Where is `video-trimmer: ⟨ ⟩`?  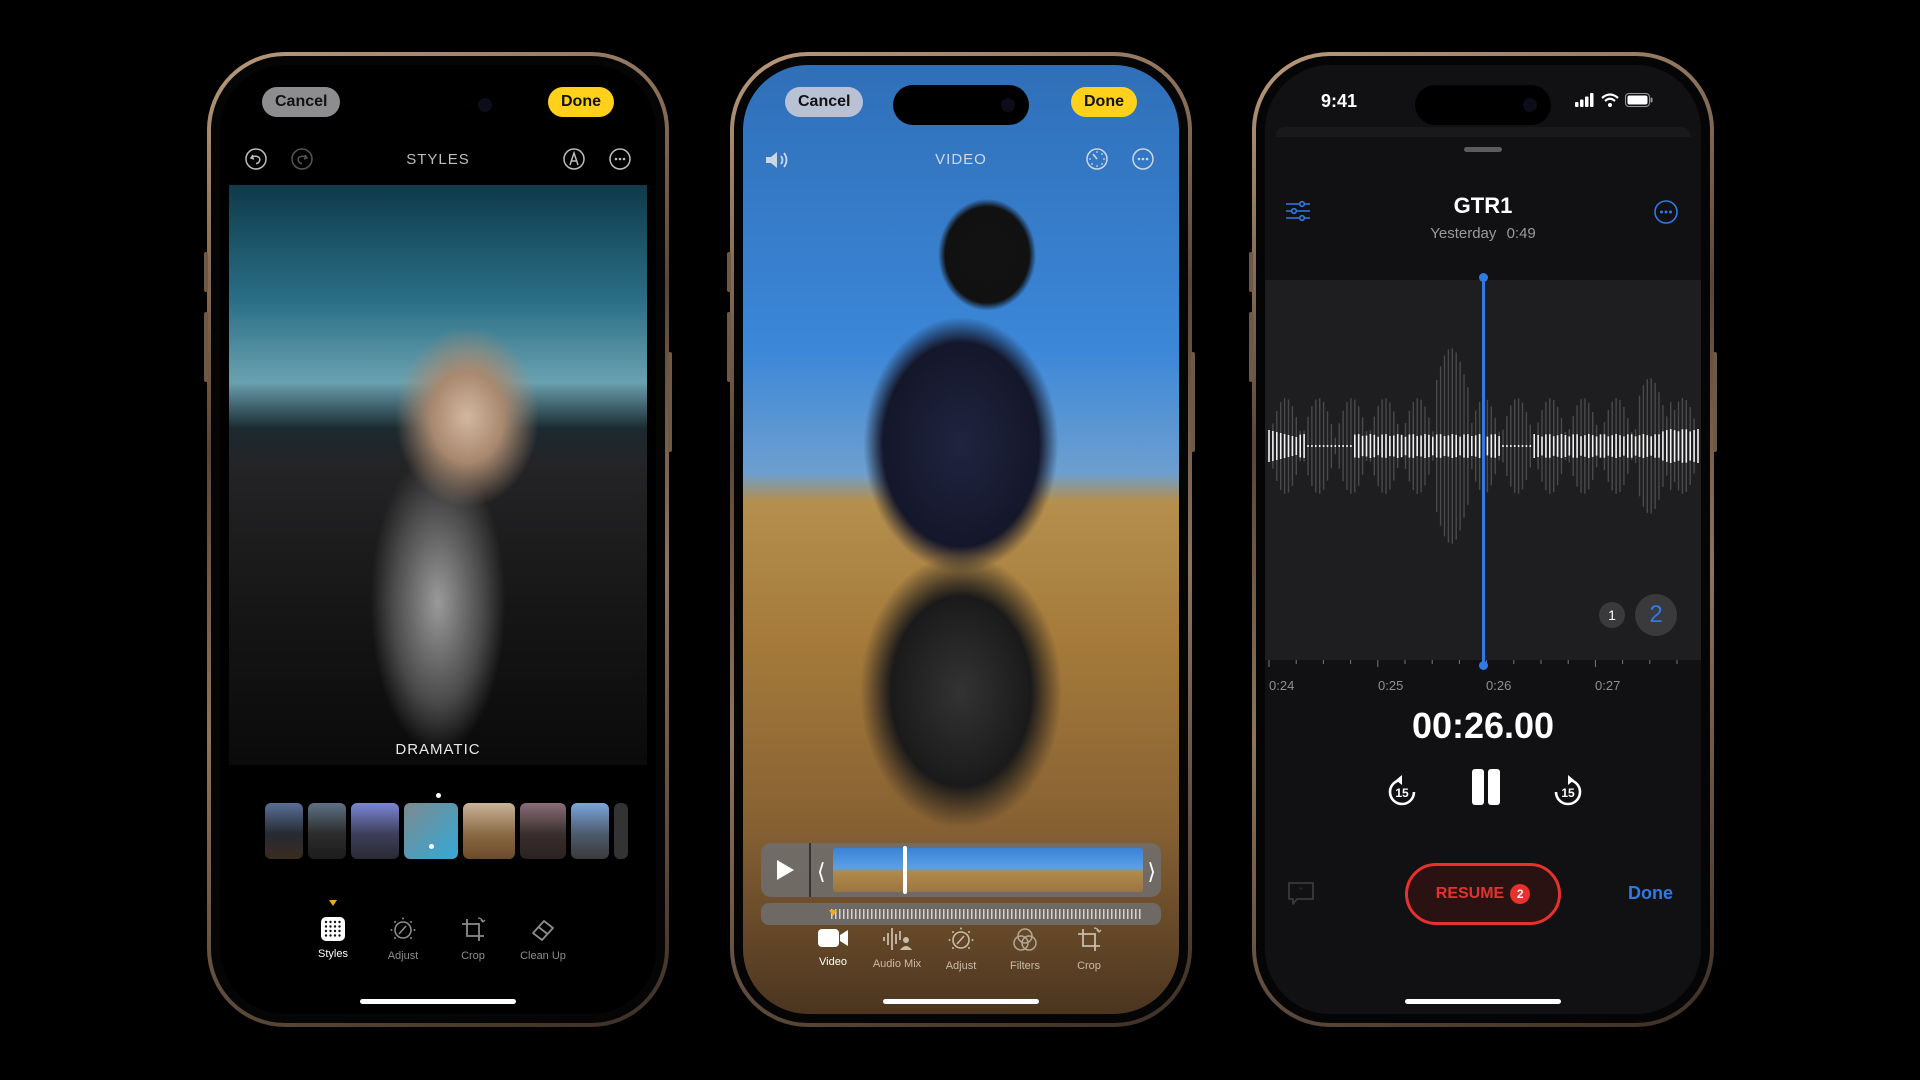 video-trimmer: ⟨ ⟩ is located at coordinates (961, 870).